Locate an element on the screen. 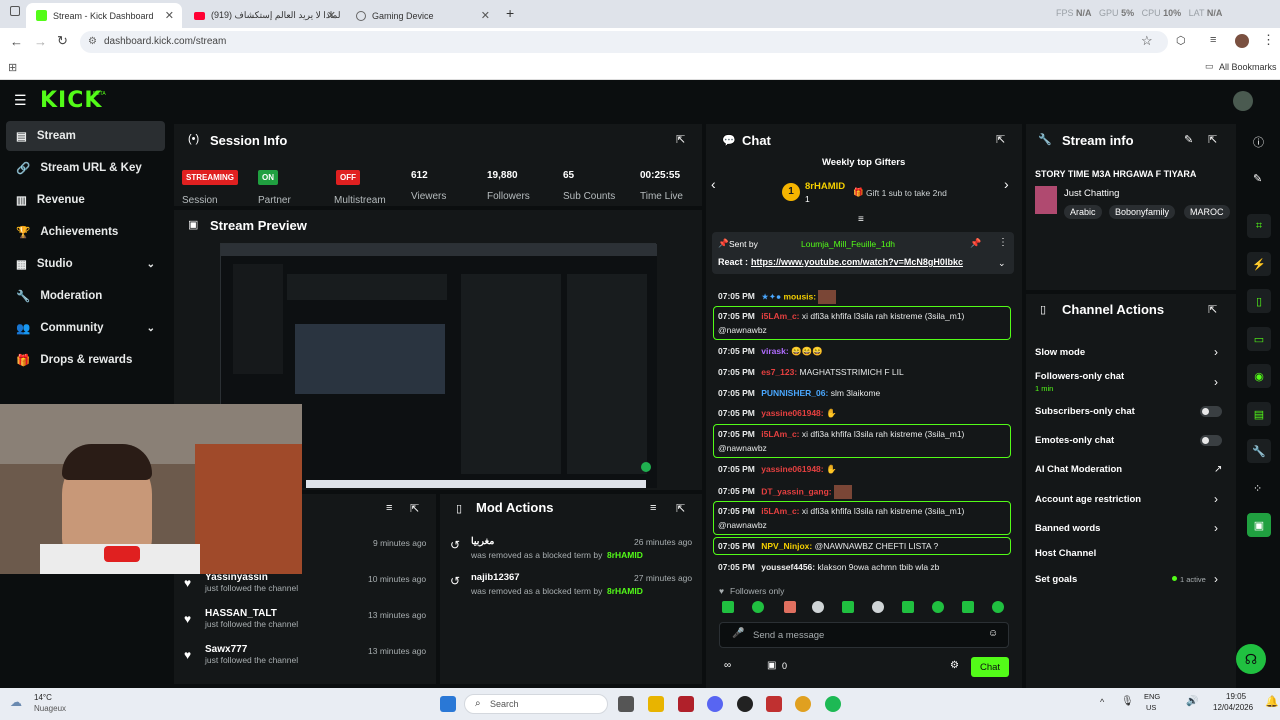 Image resolution: width=1280 pixels, height=720 pixels. url-field: ⚙ dashboard.kick.com/stream is located at coordinates (624, 42).